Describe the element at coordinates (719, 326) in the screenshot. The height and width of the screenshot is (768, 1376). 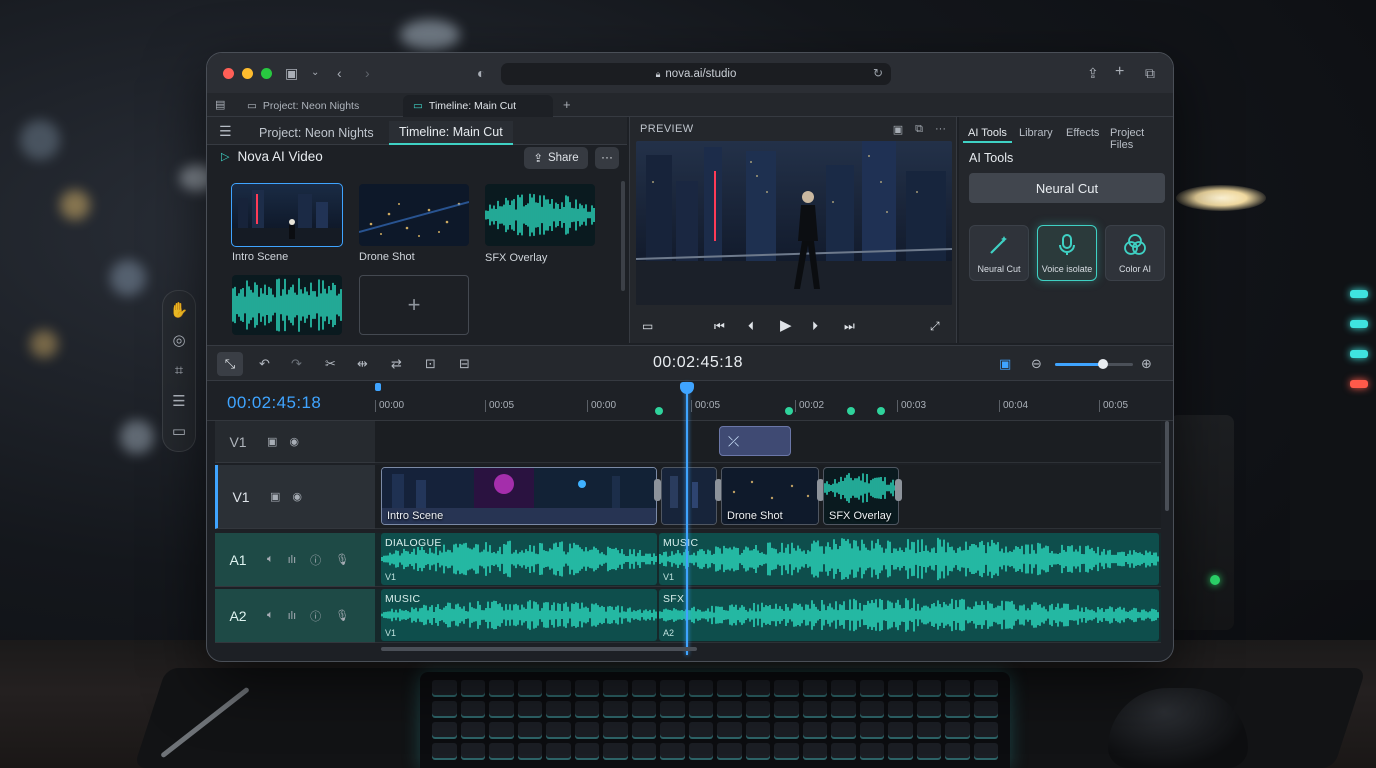
I see `skip-start-icon: ⏮` at that location.